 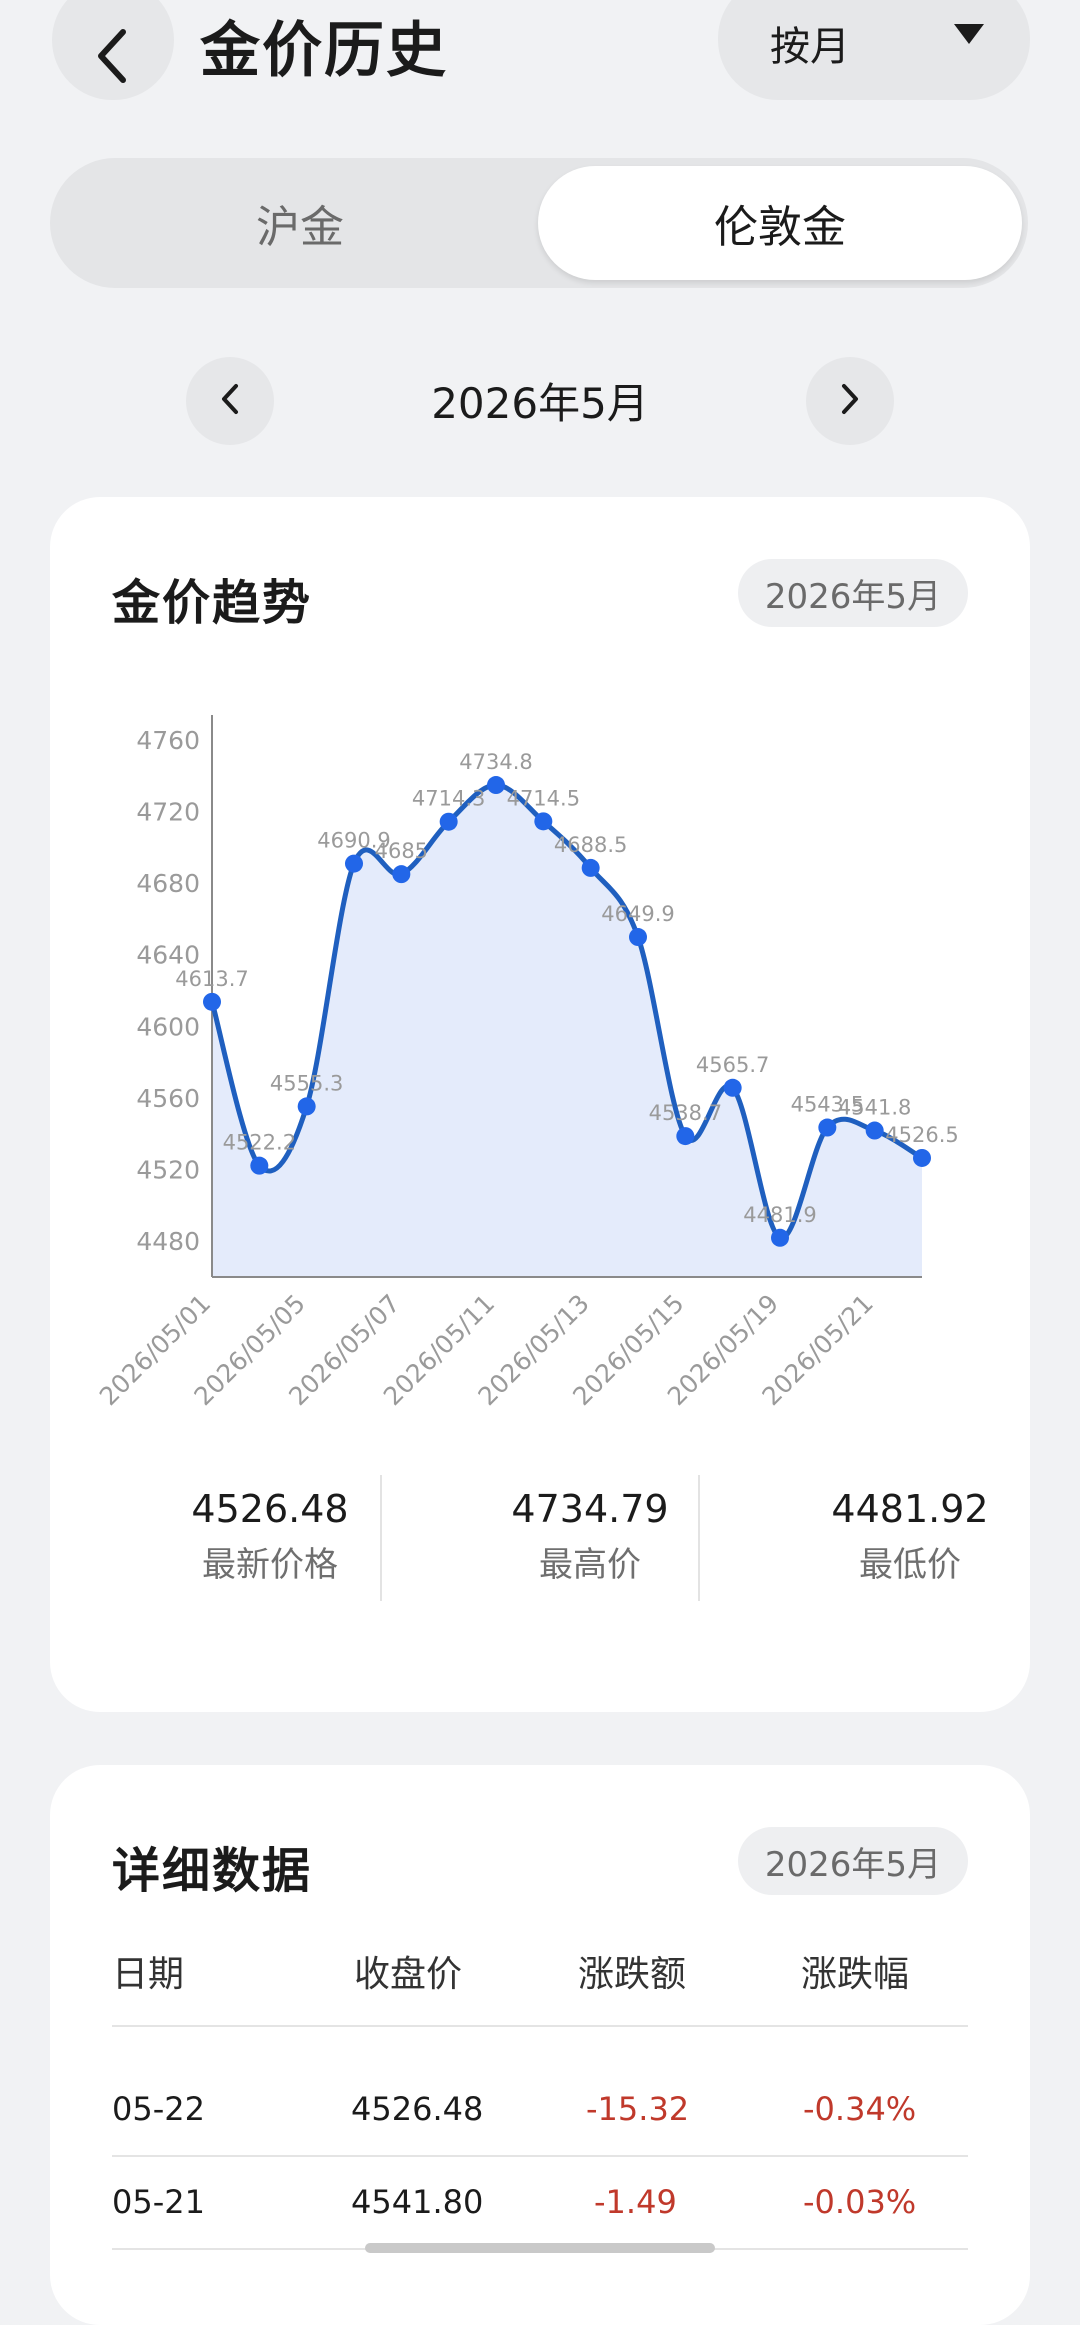 I want to click on data-label: 4565.7, so click(x=732, y=1065).